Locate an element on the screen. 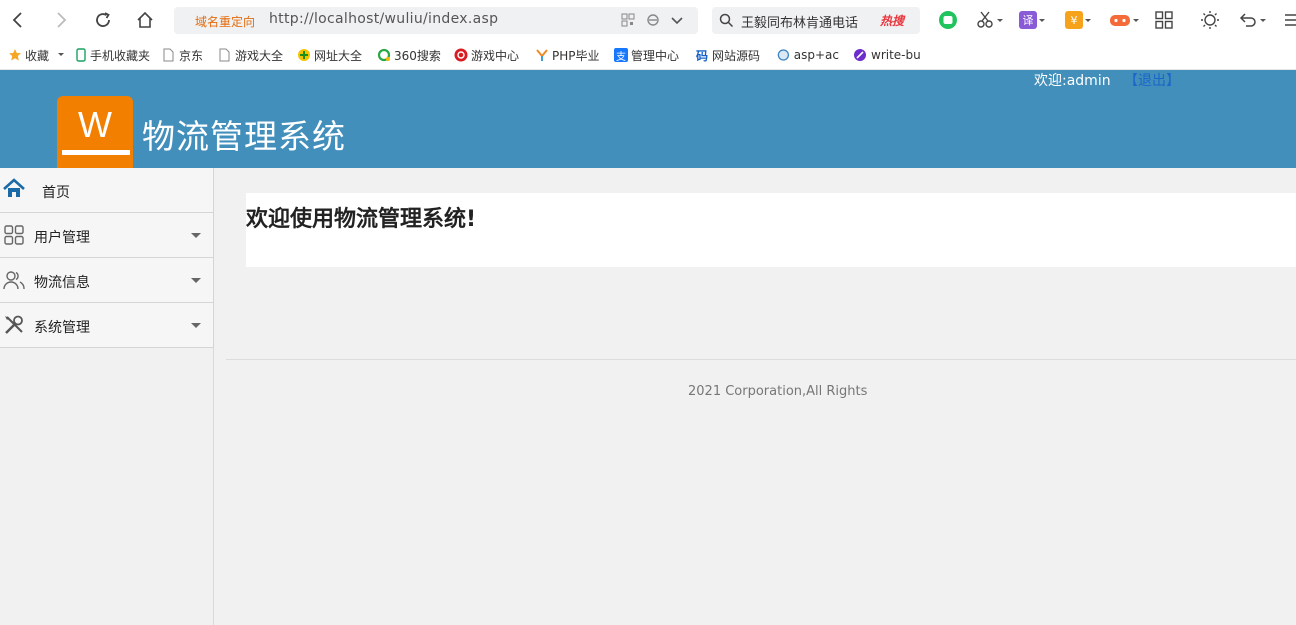  asp-icon is located at coordinates (783, 55).